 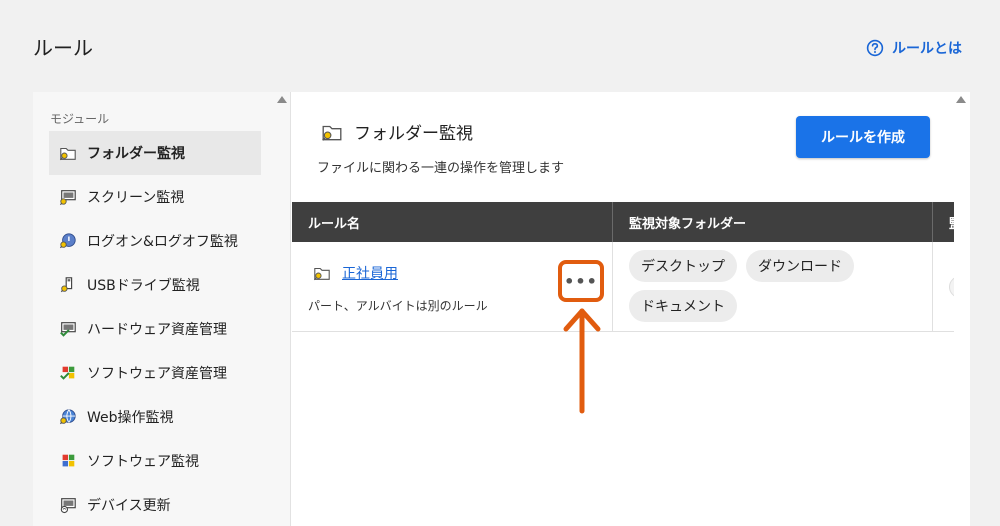 What do you see at coordinates (63, 48) in the screenshot?
I see `page-title: ルール` at bounding box center [63, 48].